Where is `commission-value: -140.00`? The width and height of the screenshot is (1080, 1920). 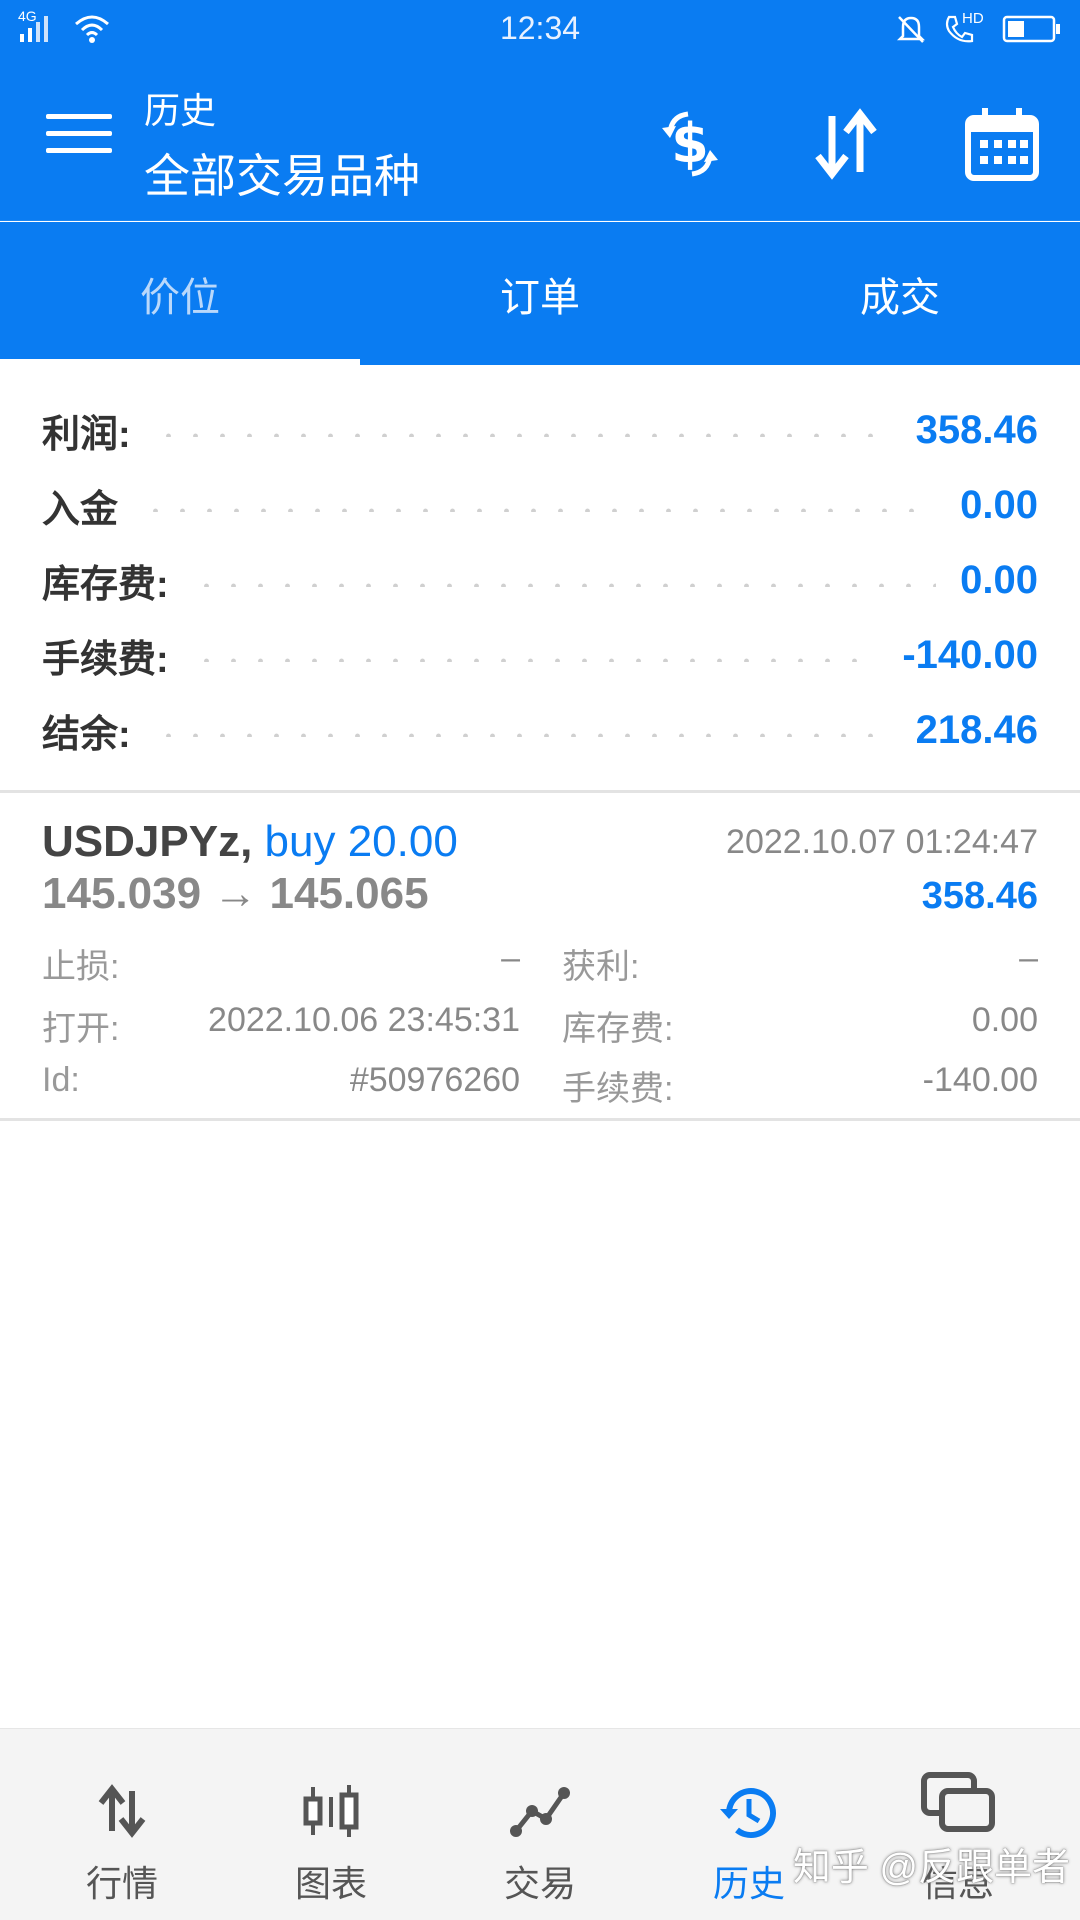
commission-value: -140.00 is located at coordinates (980, 1080).